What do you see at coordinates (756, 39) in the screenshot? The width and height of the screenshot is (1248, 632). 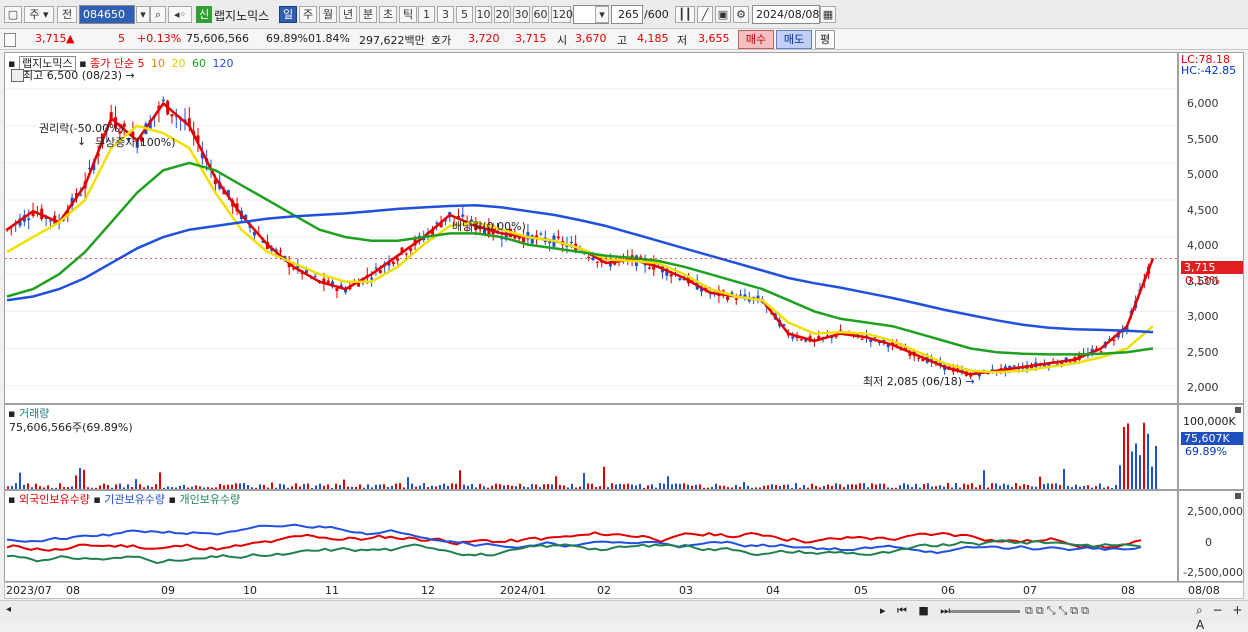 I see `buy-button: 매수` at bounding box center [756, 39].